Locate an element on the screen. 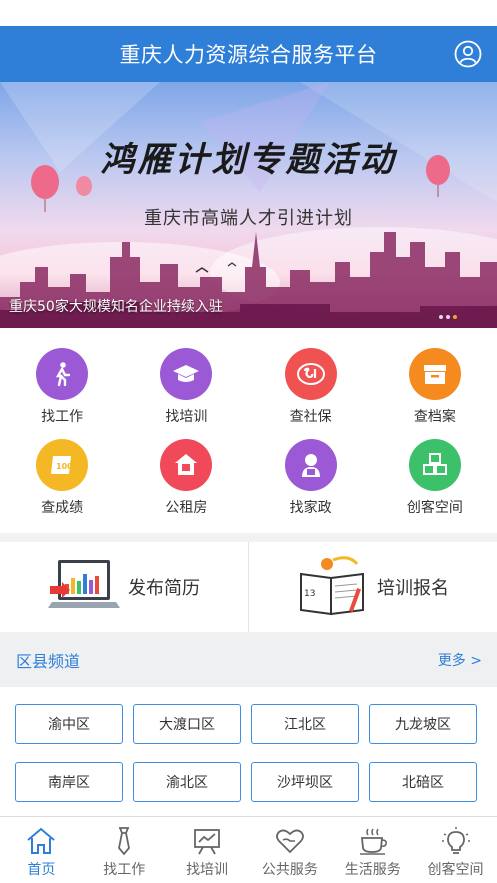  district-channel-header: 区县频道 更多 > is located at coordinates (248, 659).